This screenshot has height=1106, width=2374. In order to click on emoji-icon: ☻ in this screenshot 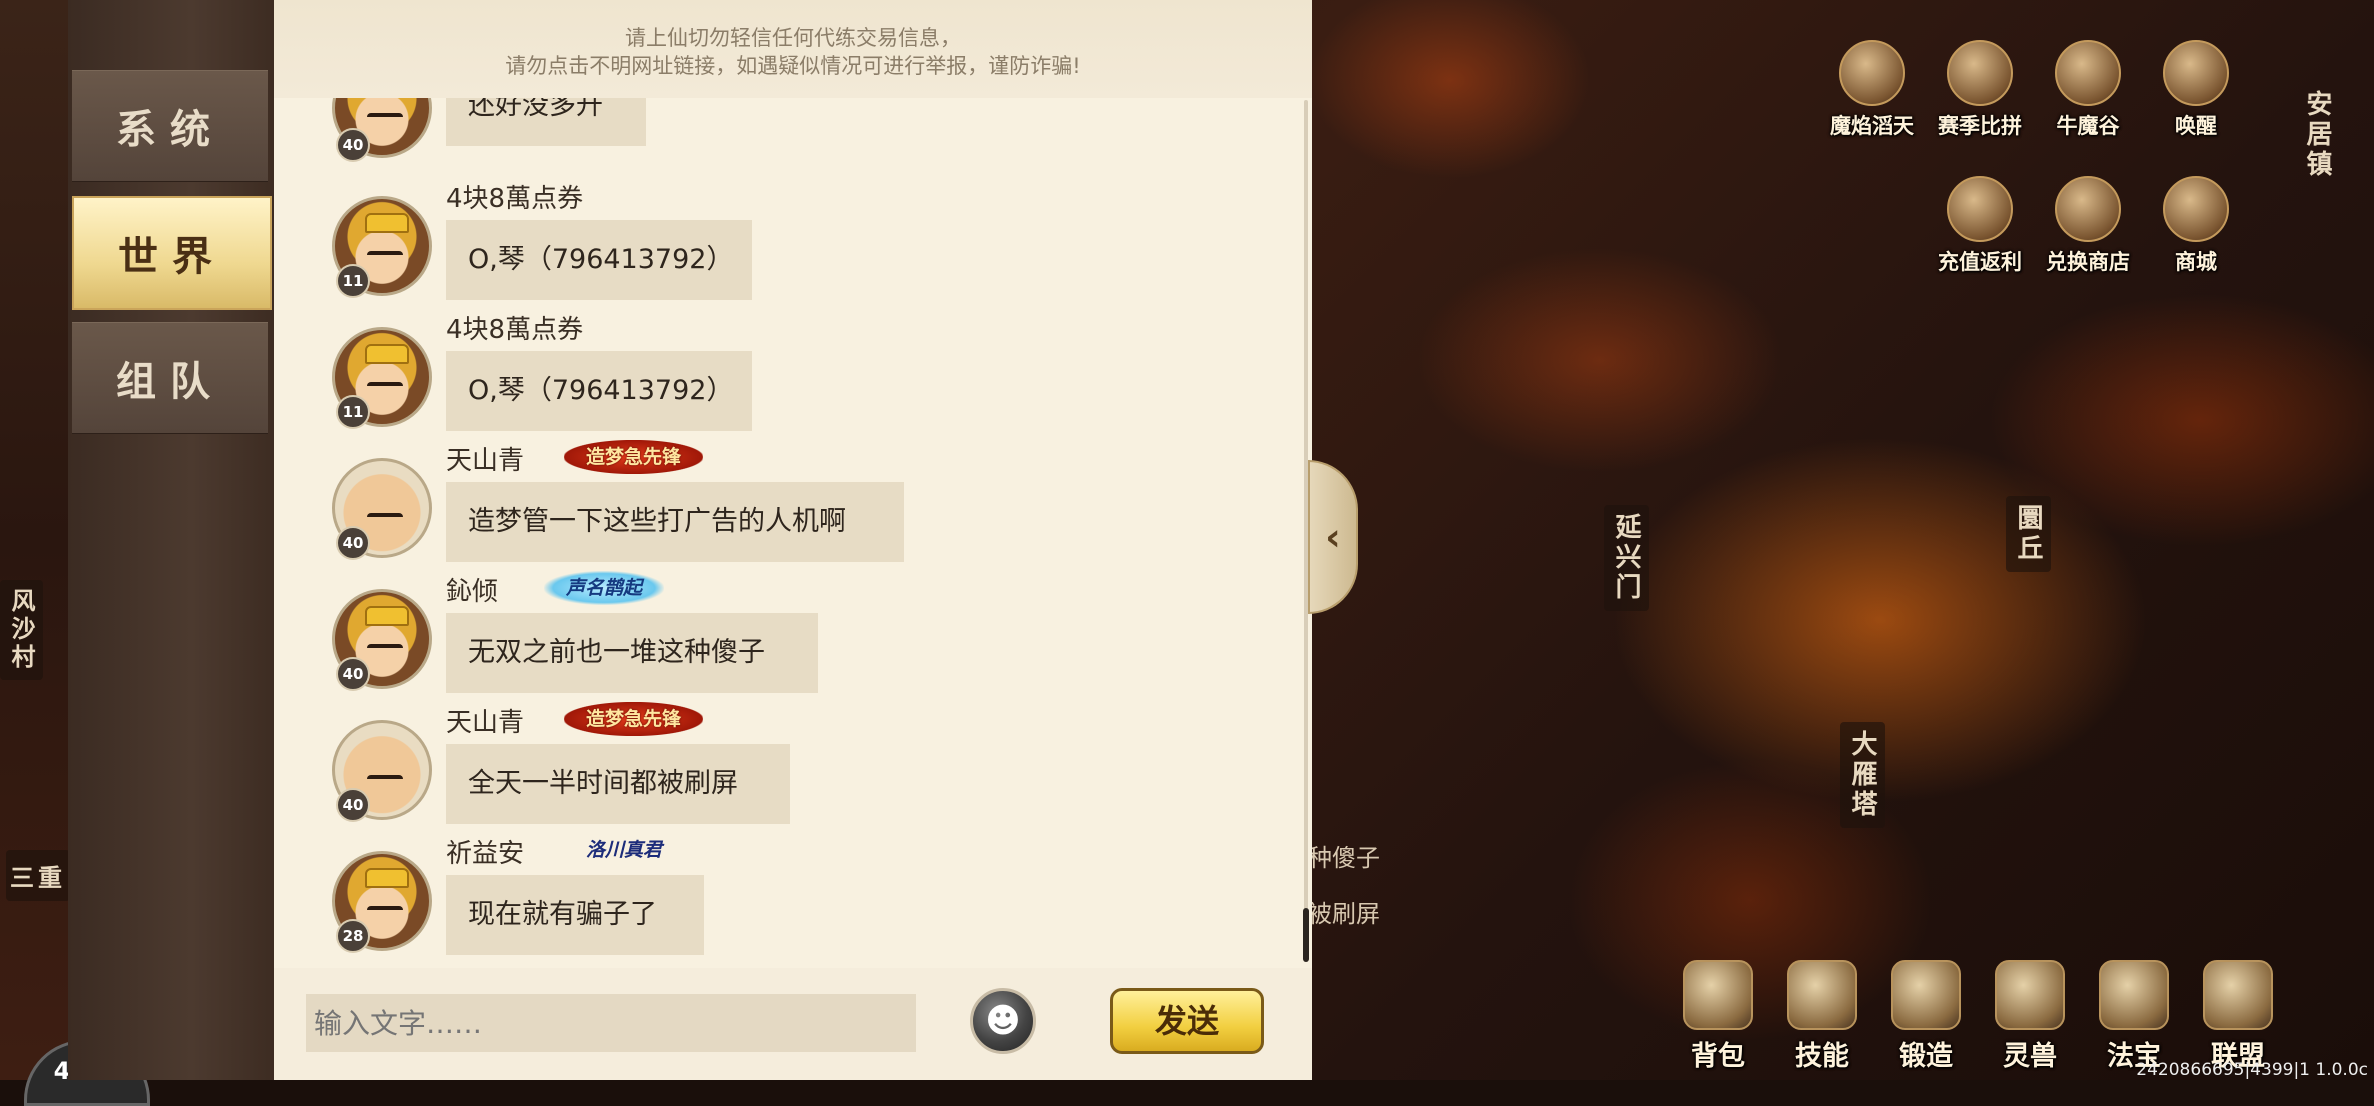, I will do `click(1003, 1021)`.